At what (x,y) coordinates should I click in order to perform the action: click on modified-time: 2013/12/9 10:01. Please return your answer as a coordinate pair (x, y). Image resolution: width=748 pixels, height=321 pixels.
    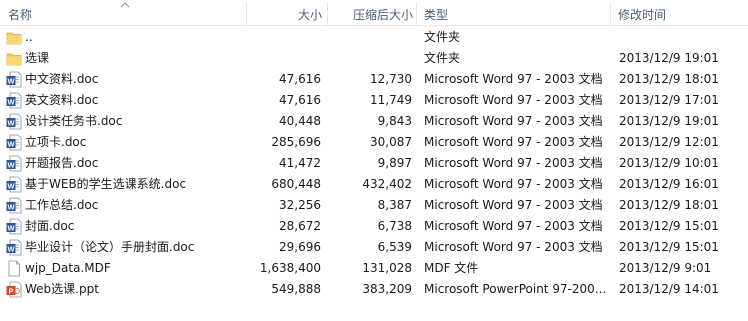
    Looking at the image, I should click on (669, 163).